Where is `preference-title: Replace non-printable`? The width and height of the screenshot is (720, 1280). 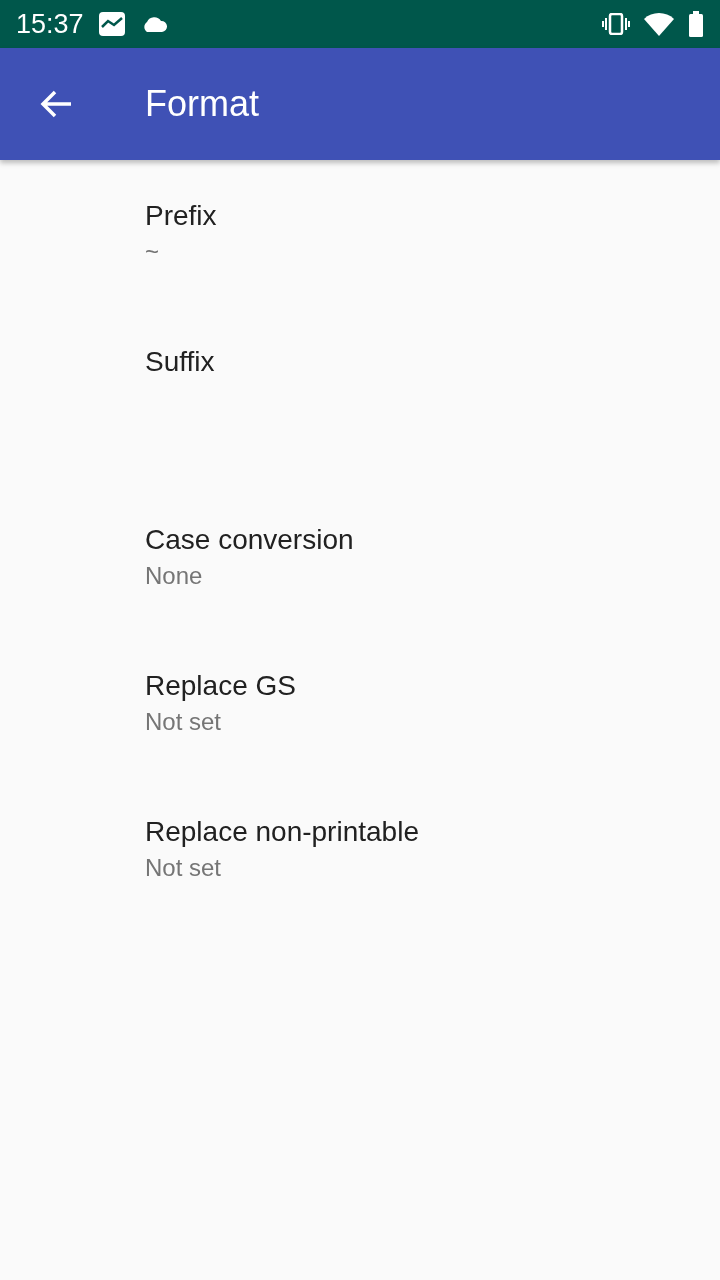
preference-title: Replace non-printable is located at coordinates (282, 832).